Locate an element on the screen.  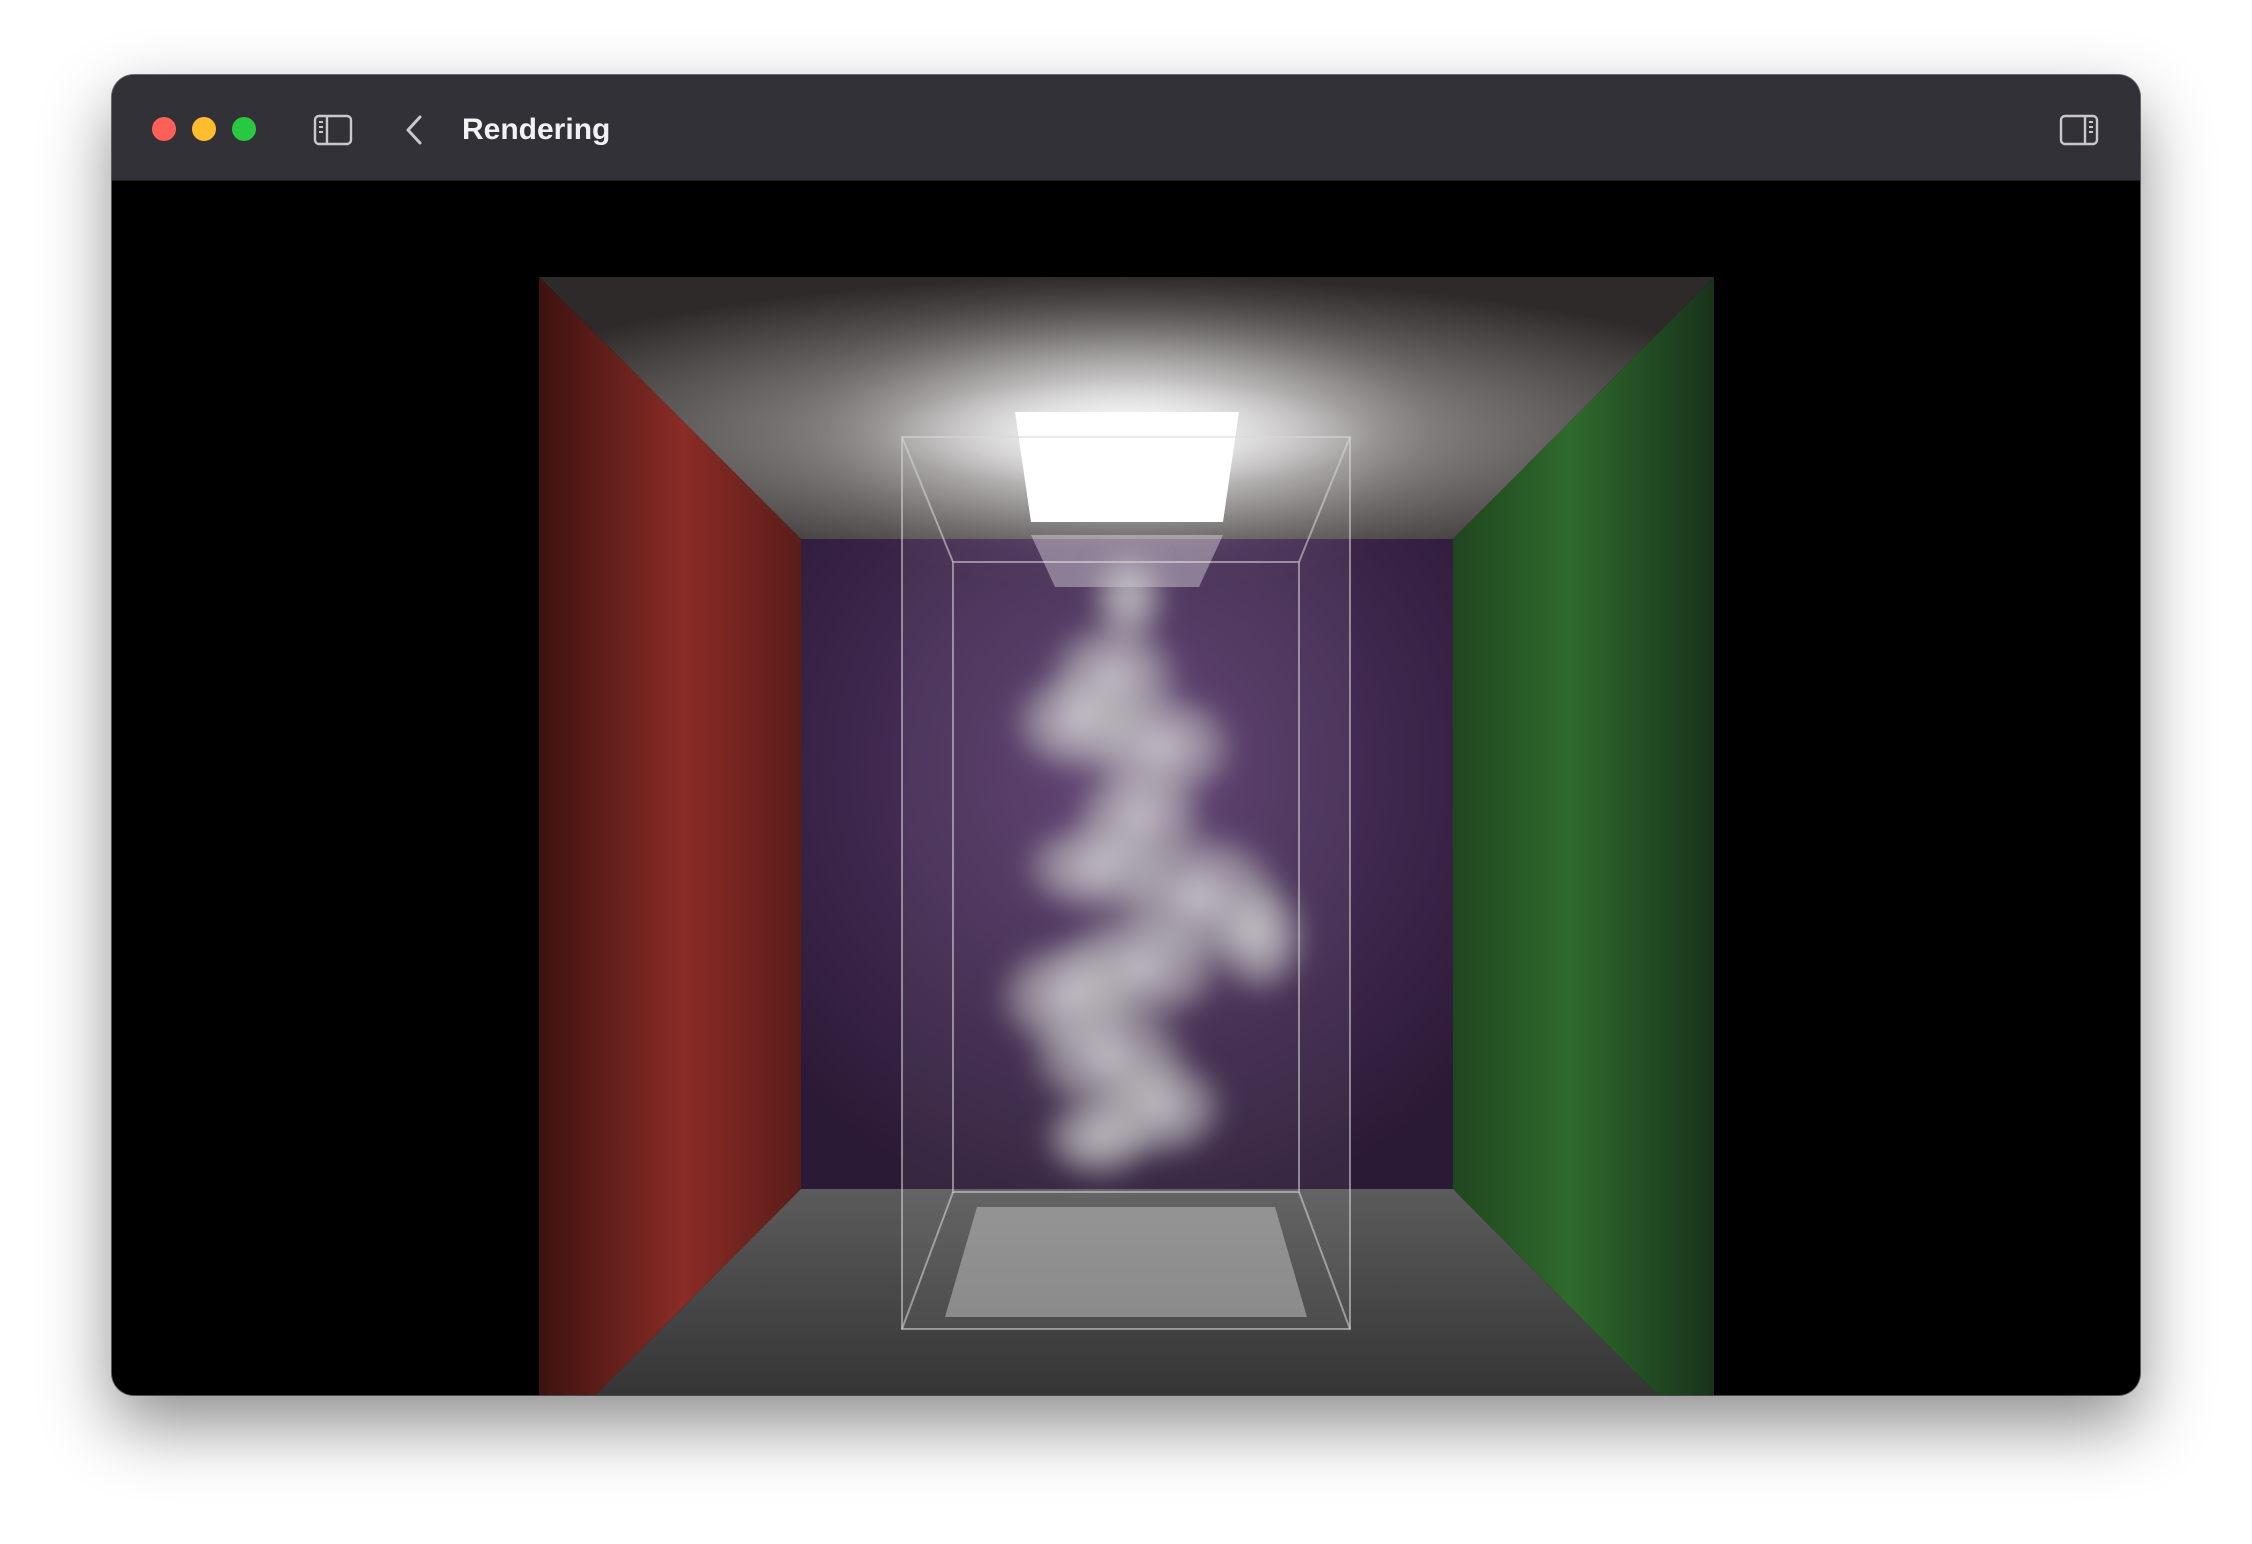
sidebar-left-icon is located at coordinates (333, 130).